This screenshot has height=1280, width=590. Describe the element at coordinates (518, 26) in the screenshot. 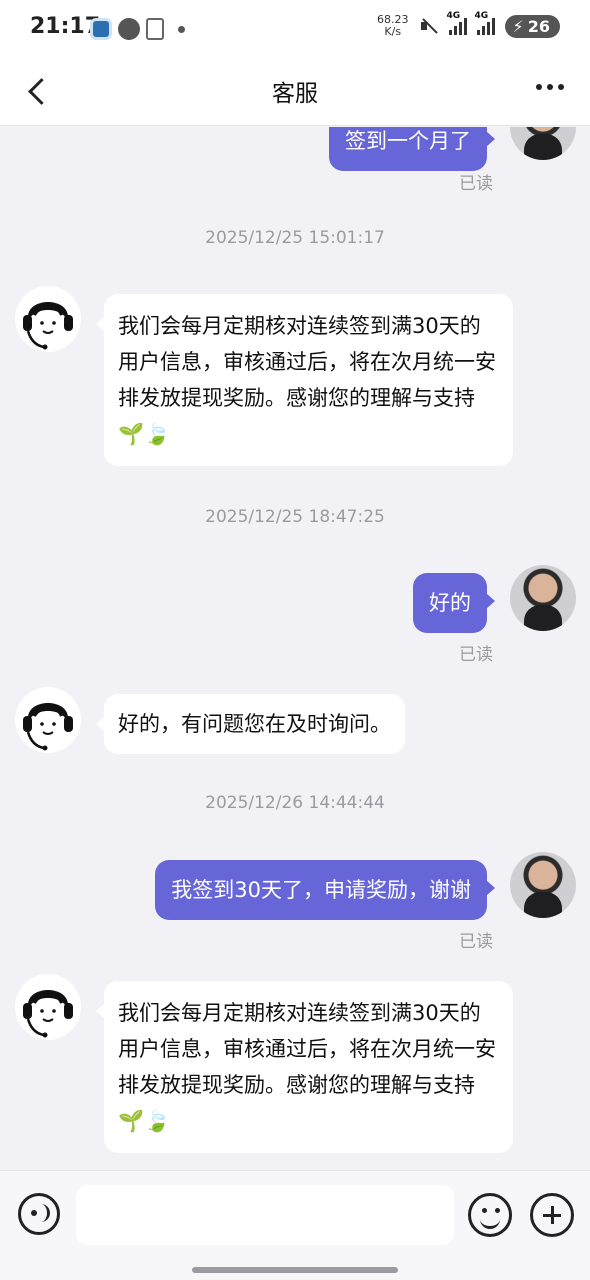

I see `charging-icon: ⚡` at that location.